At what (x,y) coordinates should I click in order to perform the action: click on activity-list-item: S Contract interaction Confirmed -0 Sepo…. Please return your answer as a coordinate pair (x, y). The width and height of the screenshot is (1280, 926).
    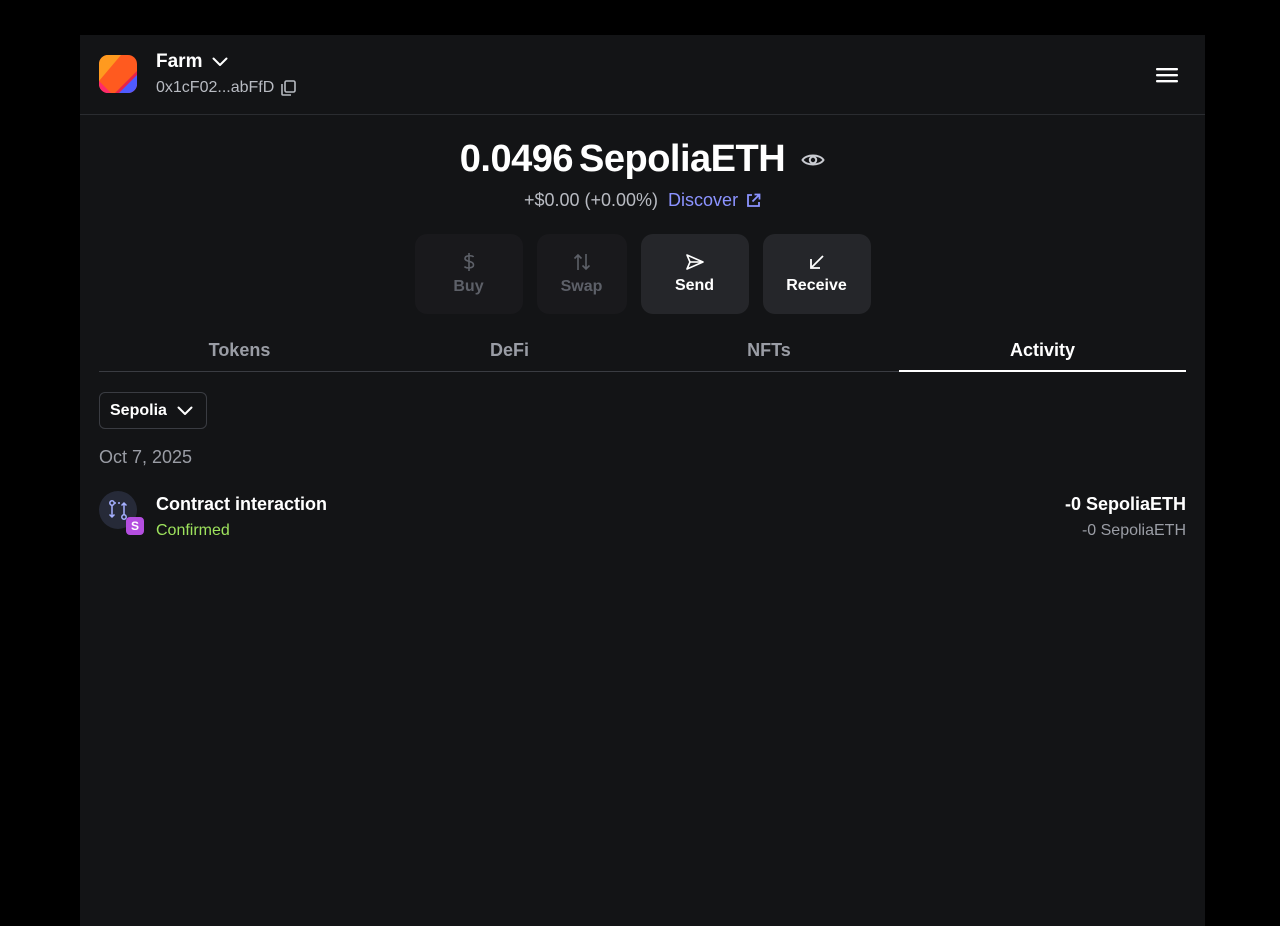
    Looking at the image, I should click on (642, 517).